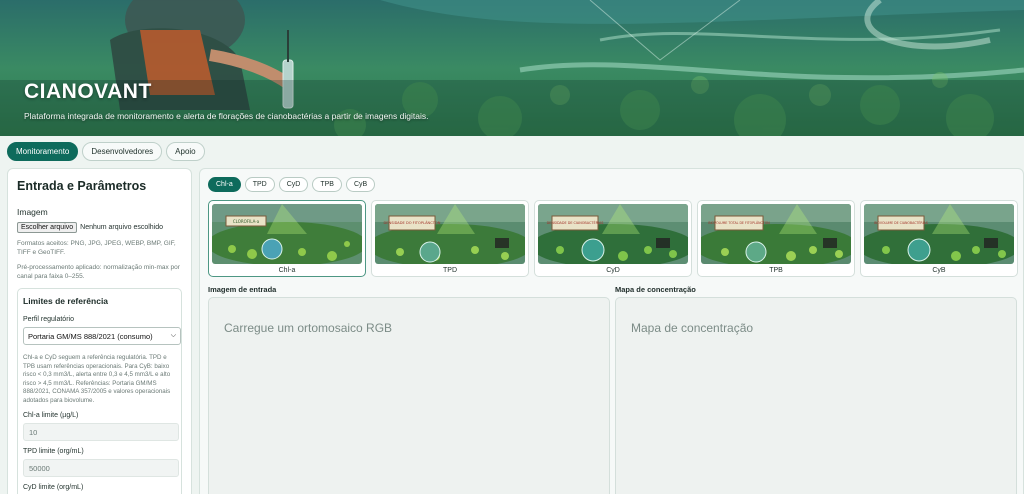 The width and height of the screenshot is (1024, 494). What do you see at coordinates (739, 222) in the screenshot?
I see `card-sign-text: BIOVOLUME TOTAL DE FITOPLÂNCTON` at bounding box center [739, 222].